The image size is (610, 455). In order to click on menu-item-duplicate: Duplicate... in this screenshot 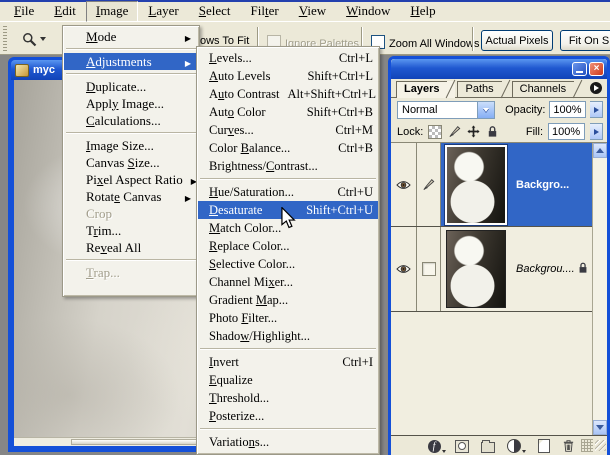, I will do `click(131, 86)`.